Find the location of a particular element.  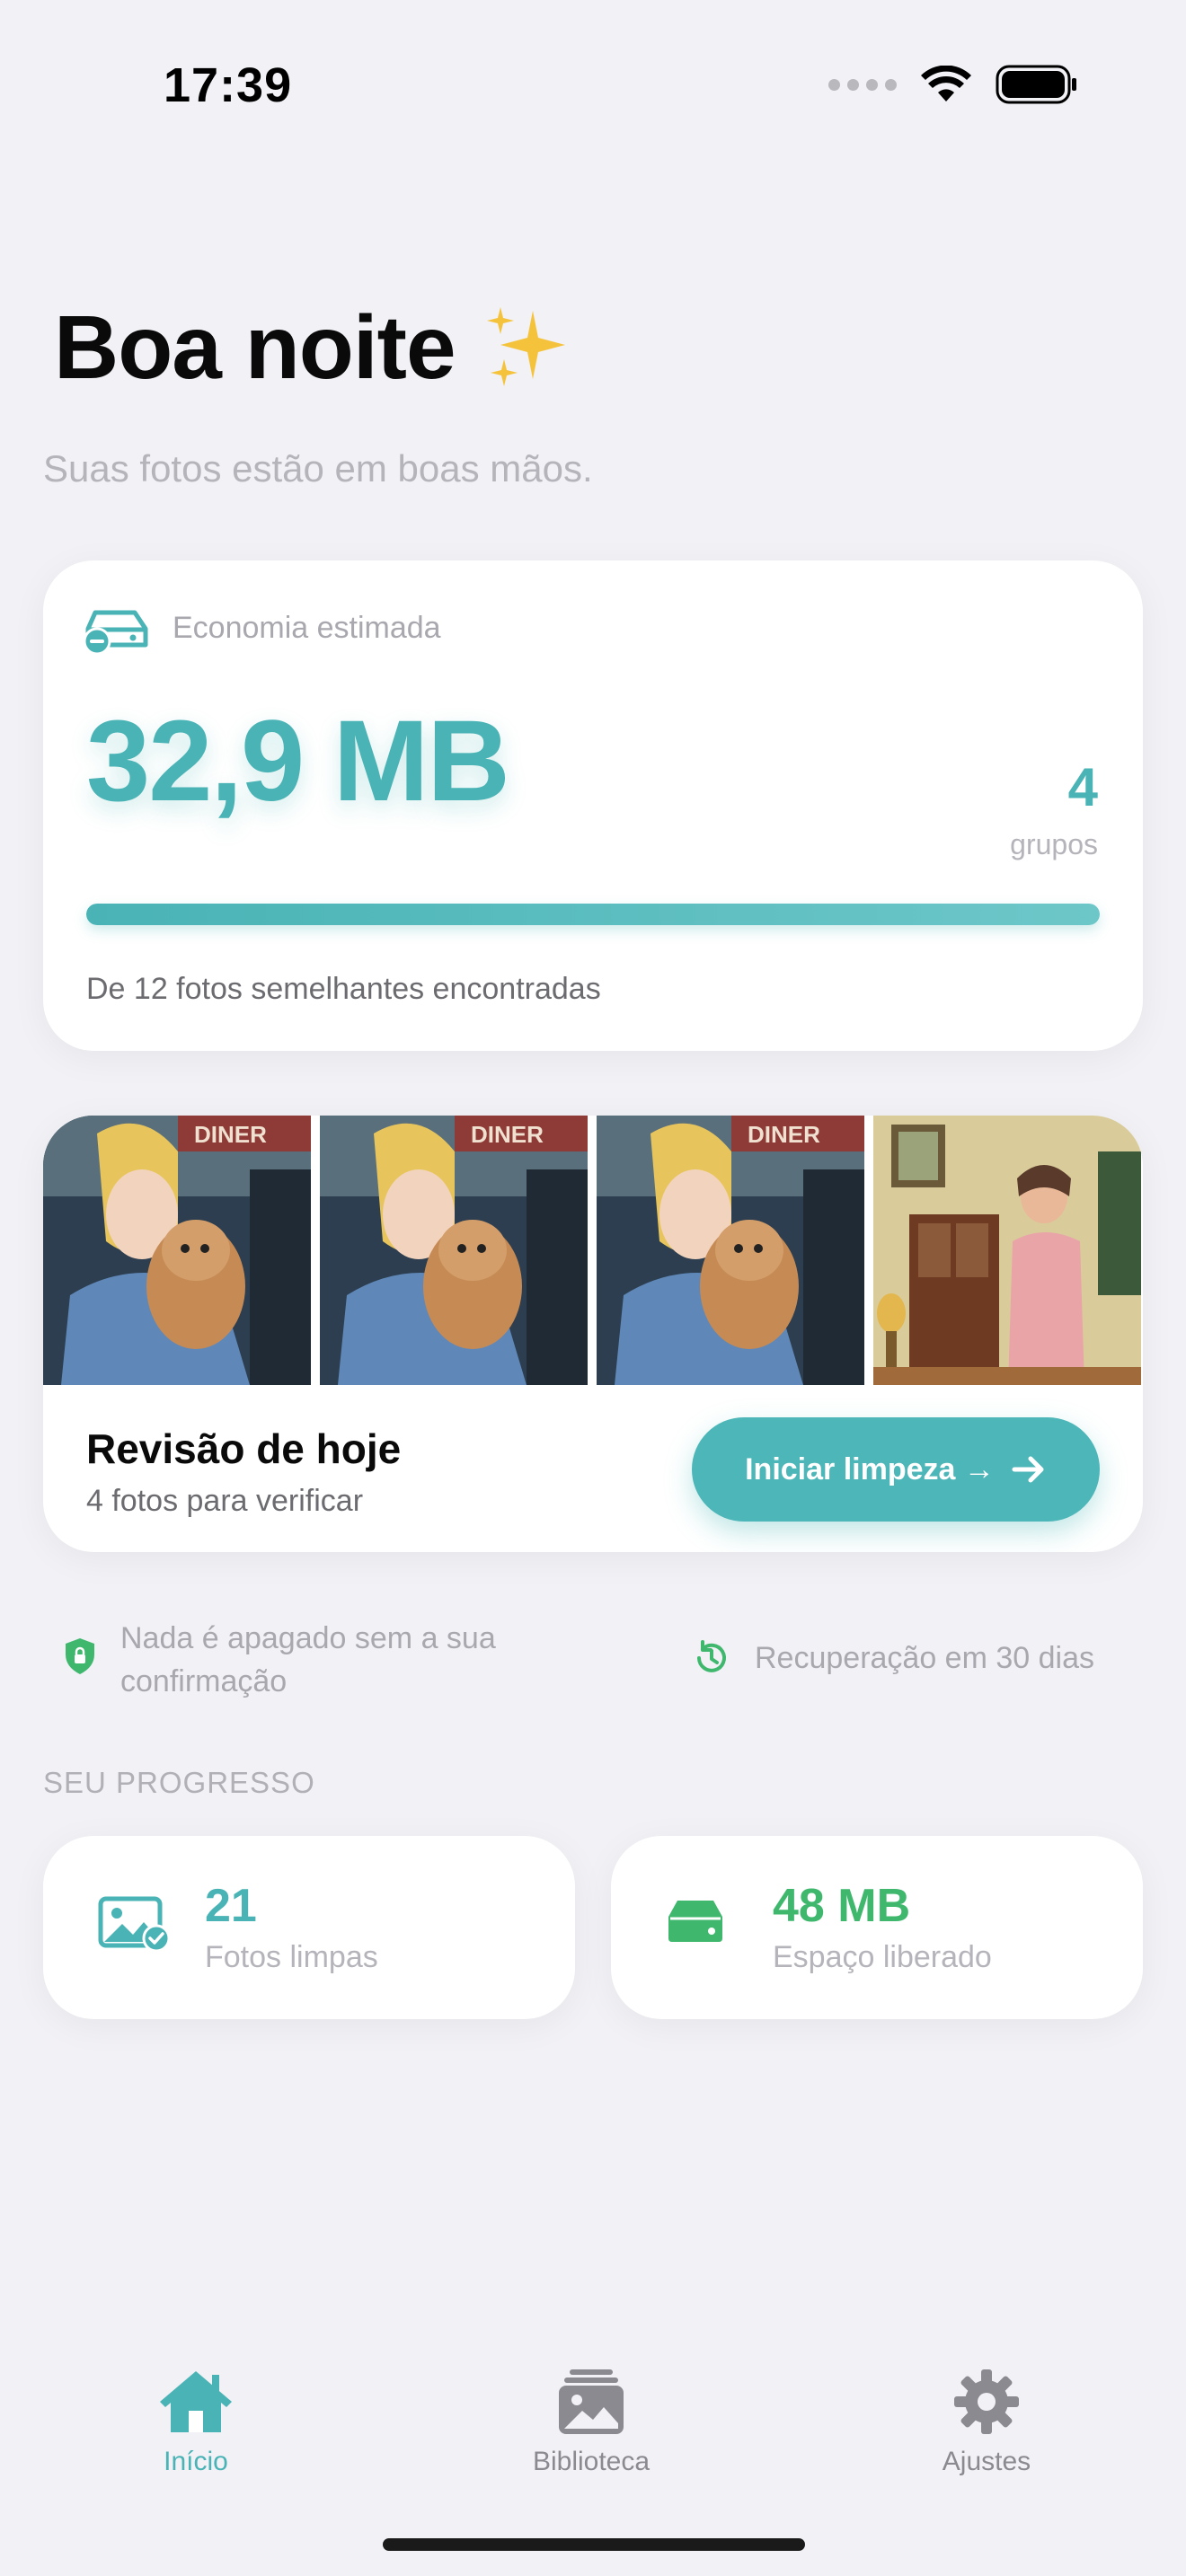

stat-value-photos: 21 is located at coordinates (231, 1906).